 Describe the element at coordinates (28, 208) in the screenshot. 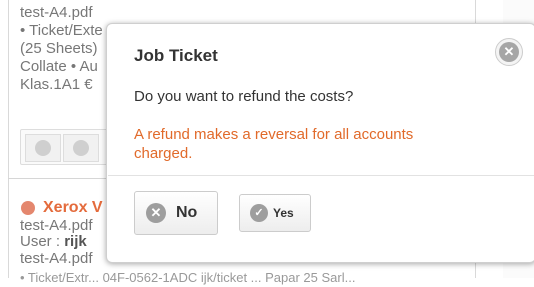

I see `printer-status-dot` at that location.